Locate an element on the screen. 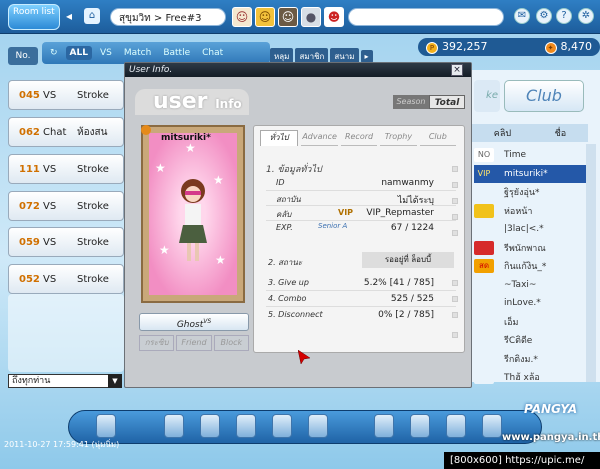 The width and height of the screenshot is (600, 469). dialog-title: User Info. is located at coordinates (298, 70).